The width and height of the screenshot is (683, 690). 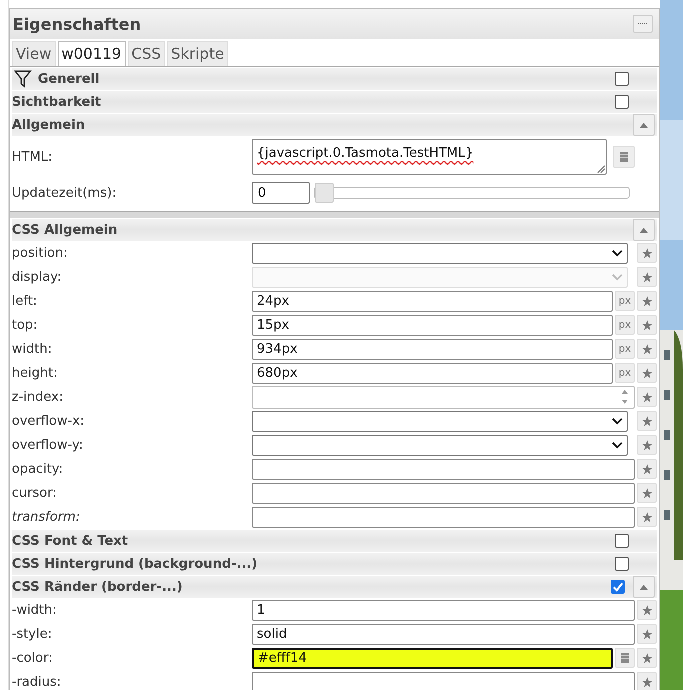 What do you see at coordinates (70, 541) in the screenshot?
I see `section-title: CSS Font & Text` at bounding box center [70, 541].